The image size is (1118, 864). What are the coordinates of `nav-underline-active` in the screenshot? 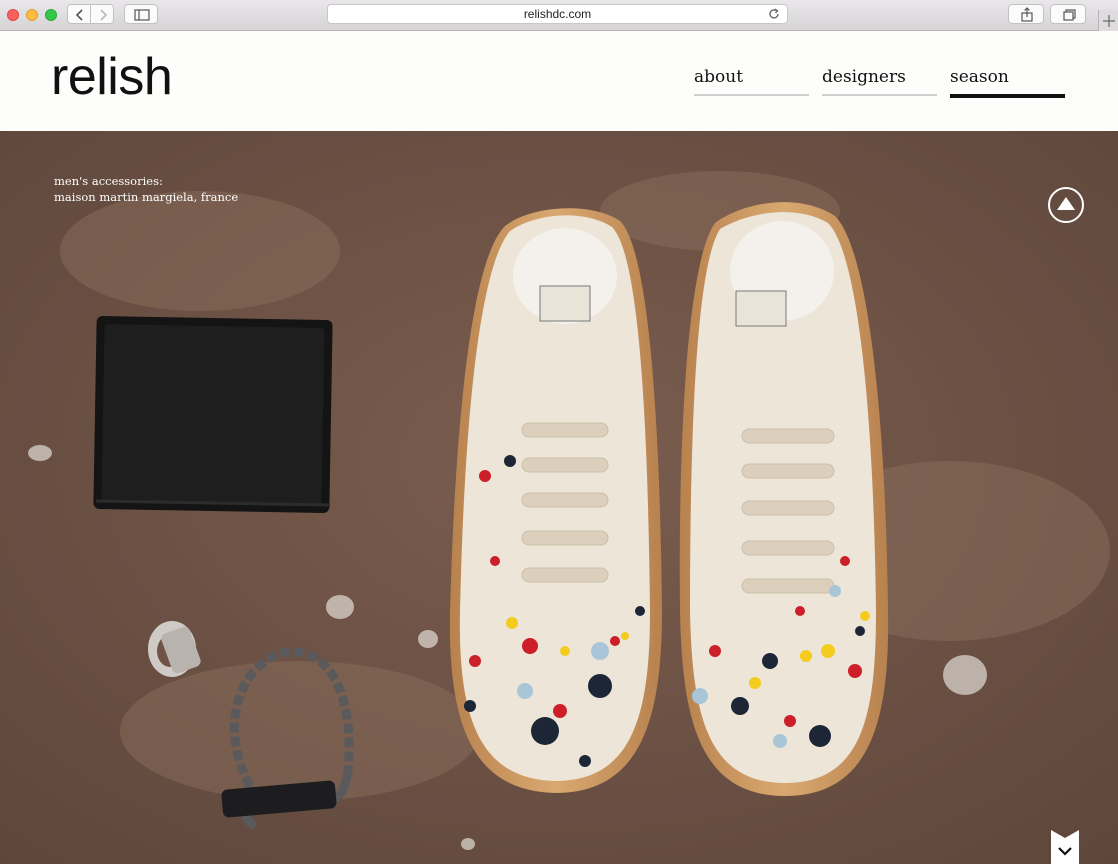 It's located at (1007, 96).